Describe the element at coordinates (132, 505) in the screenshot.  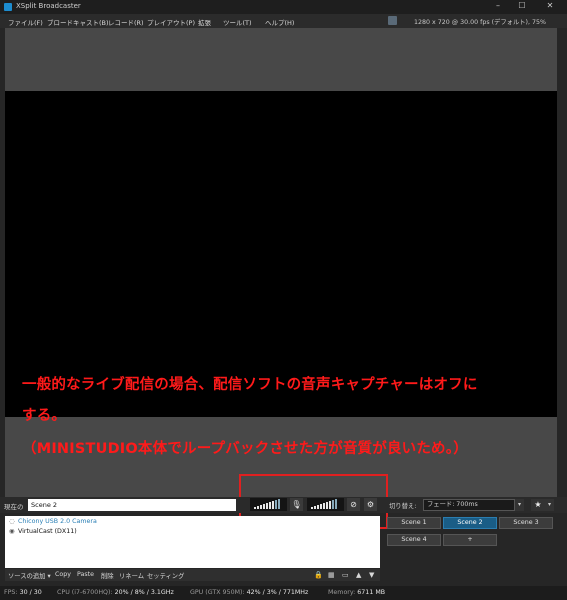
I see `scene-name-field: Scene 2` at that location.